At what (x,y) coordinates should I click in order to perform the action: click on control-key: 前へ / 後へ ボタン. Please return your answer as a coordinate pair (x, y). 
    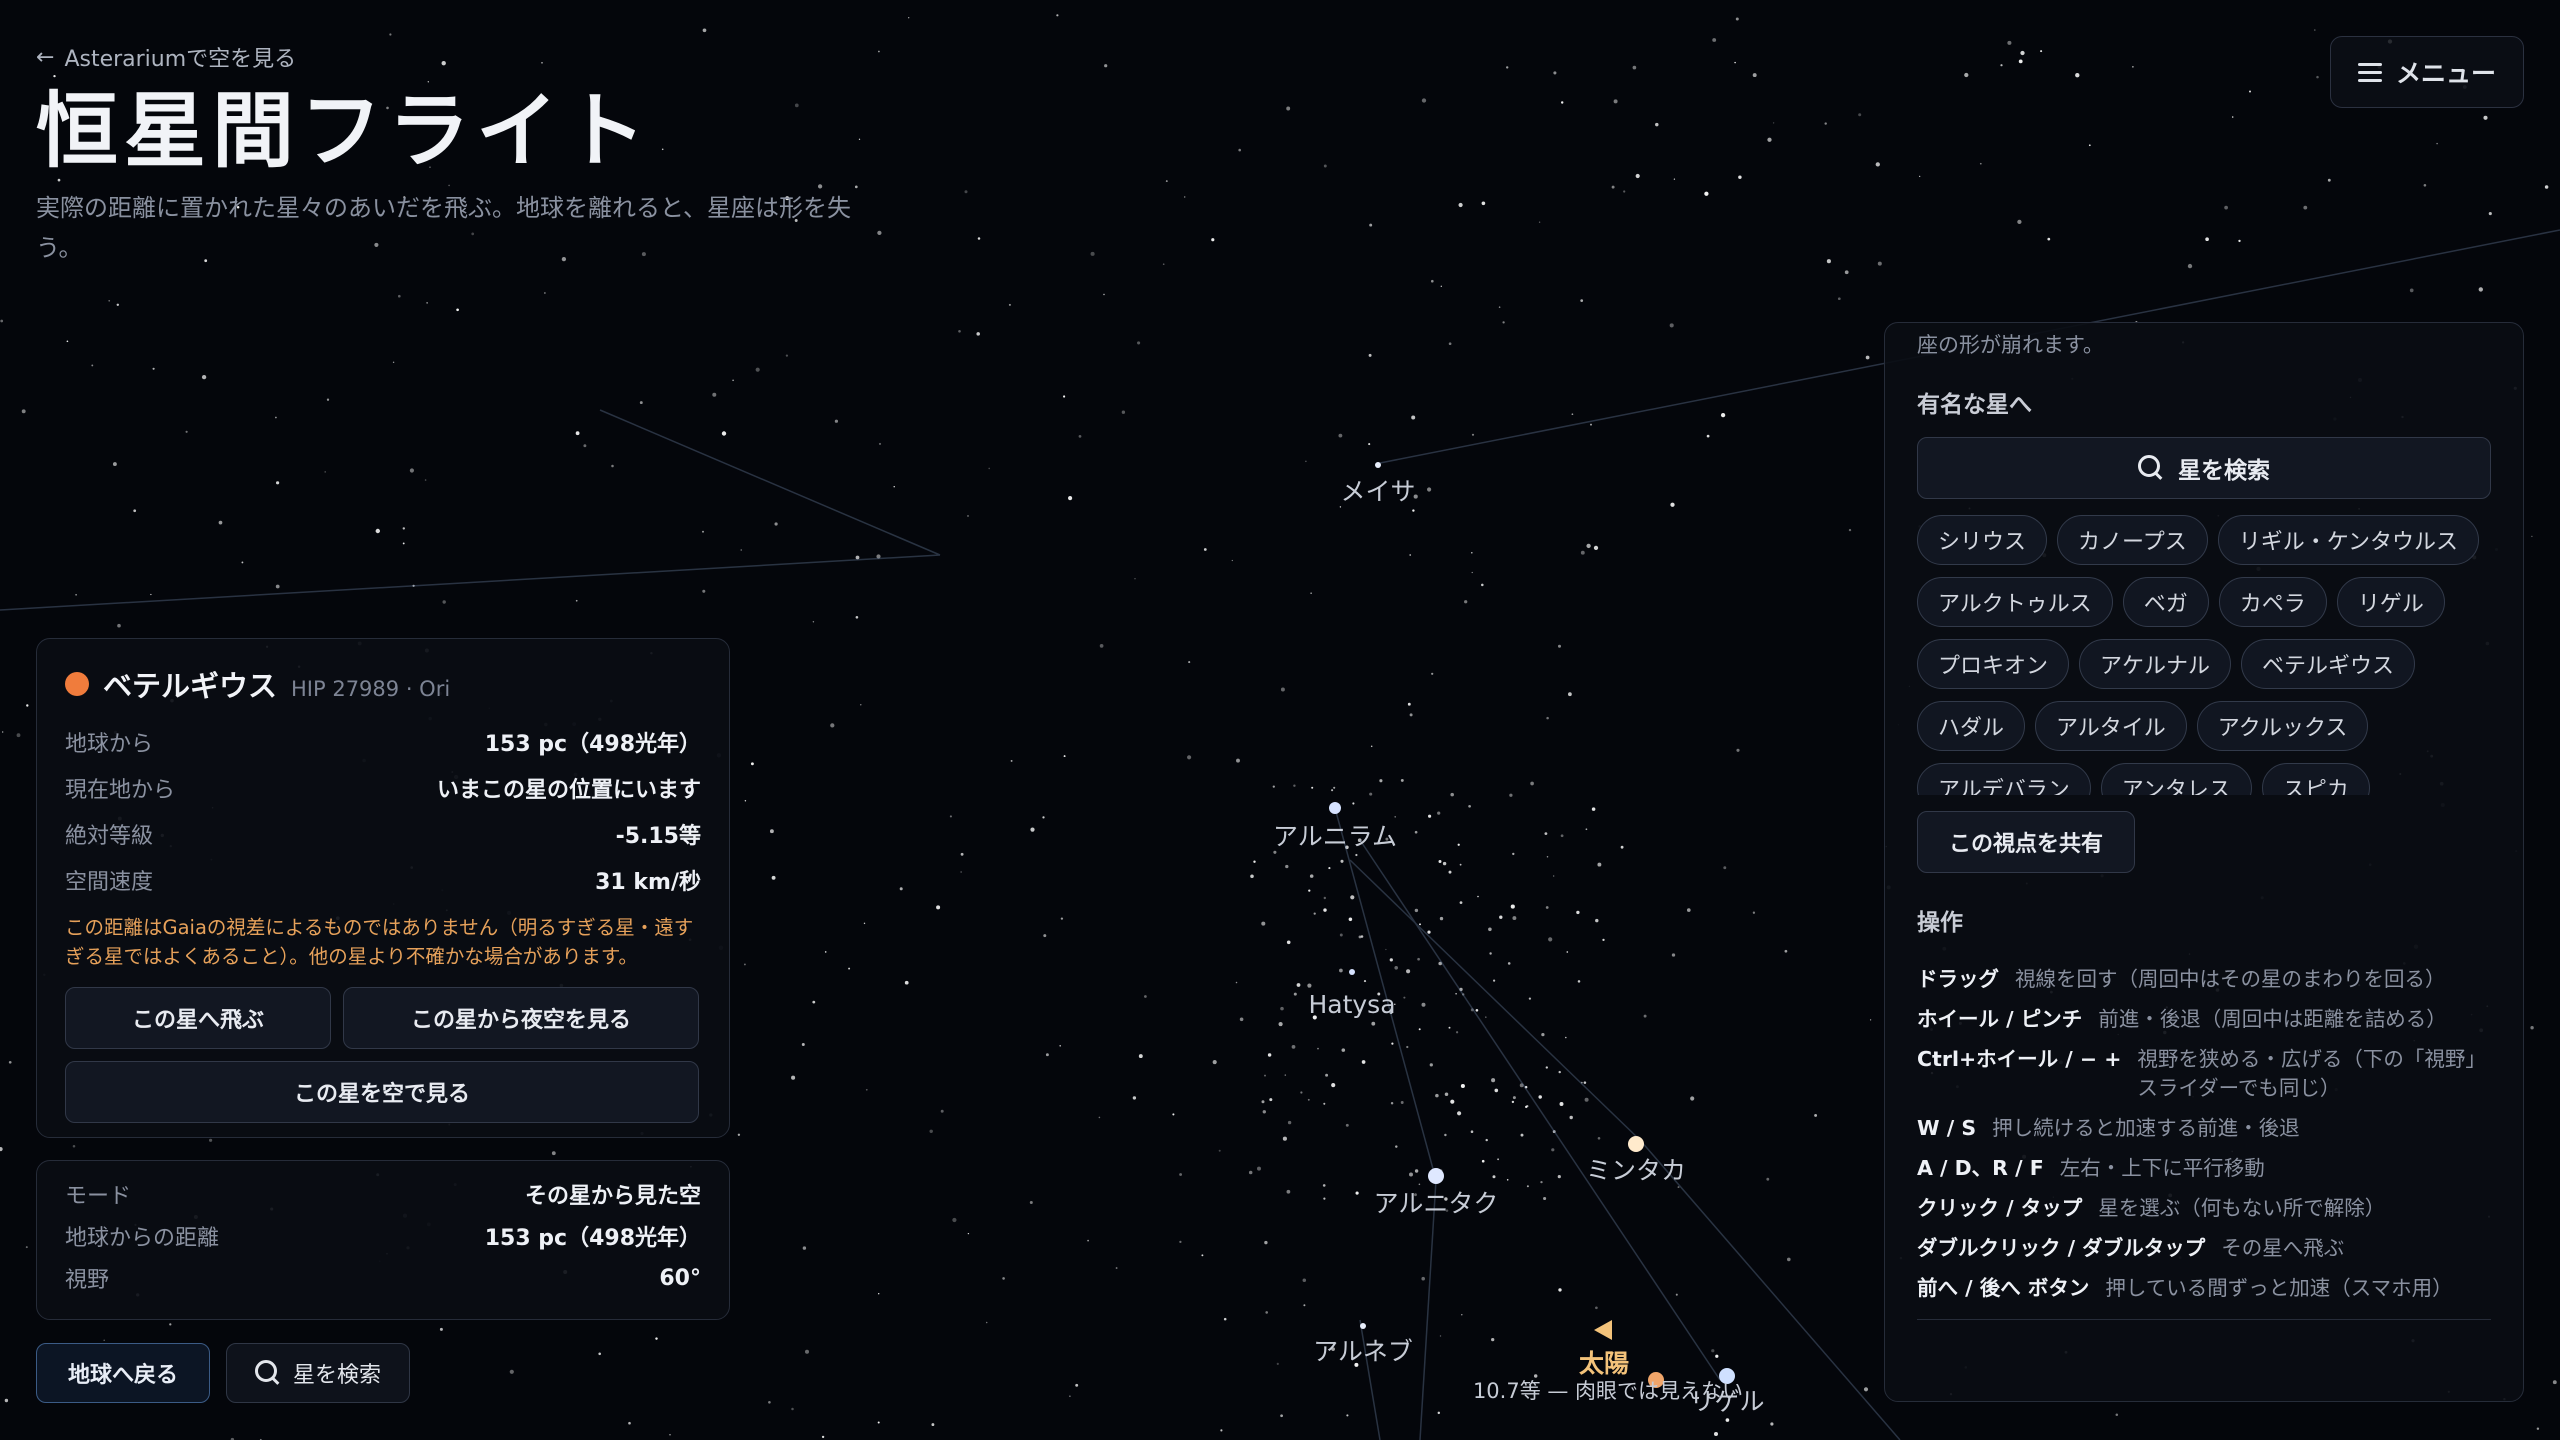
    Looking at the image, I should click on (2003, 1288).